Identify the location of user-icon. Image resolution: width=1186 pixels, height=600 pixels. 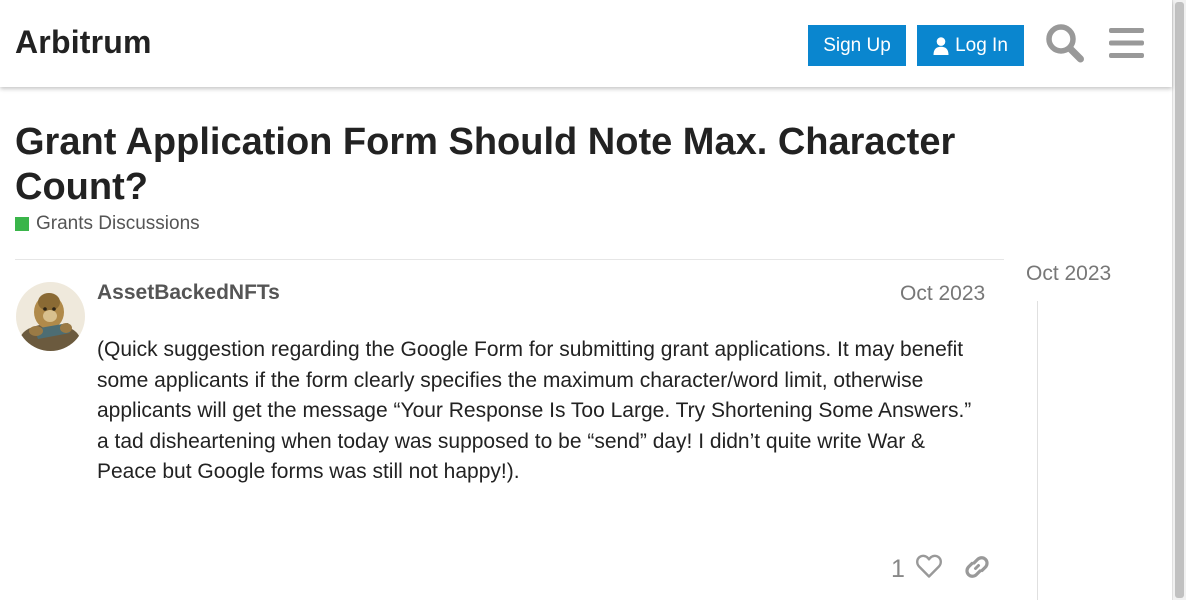
(941, 45).